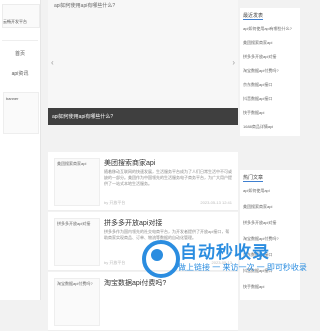 This screenshot has width=320, height=331. What do you see at coordinates (20, 40) in the screenshot?
I see `nav-divider` at bounding box center [20, 40].